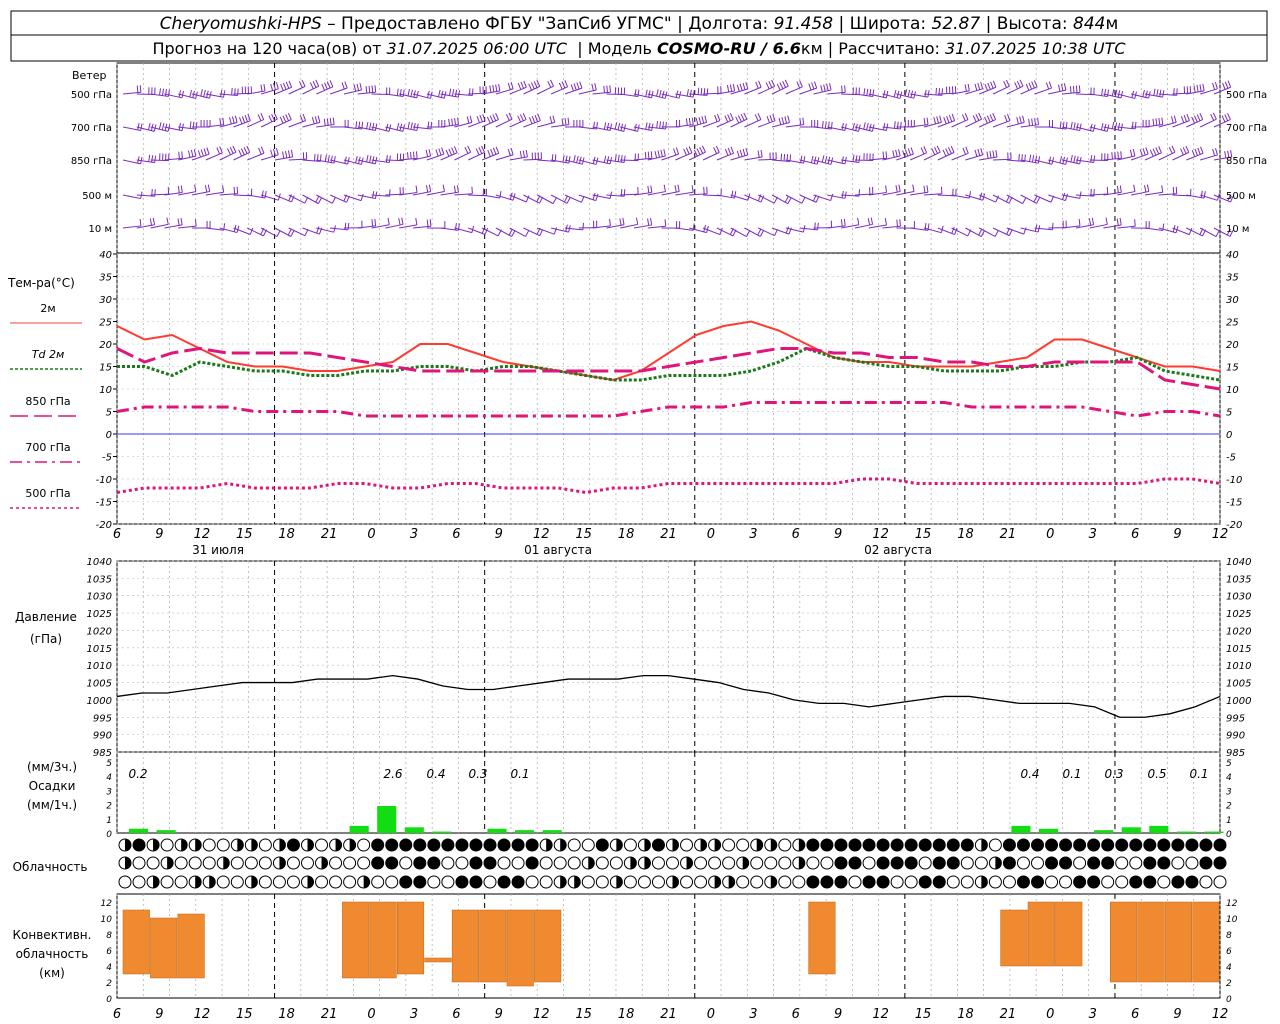 This screenshot has height=1024, width=1280. Describe the element at coordinates (52, 954) in the screenshot. I see `convective-title-2: облачность` at that location.